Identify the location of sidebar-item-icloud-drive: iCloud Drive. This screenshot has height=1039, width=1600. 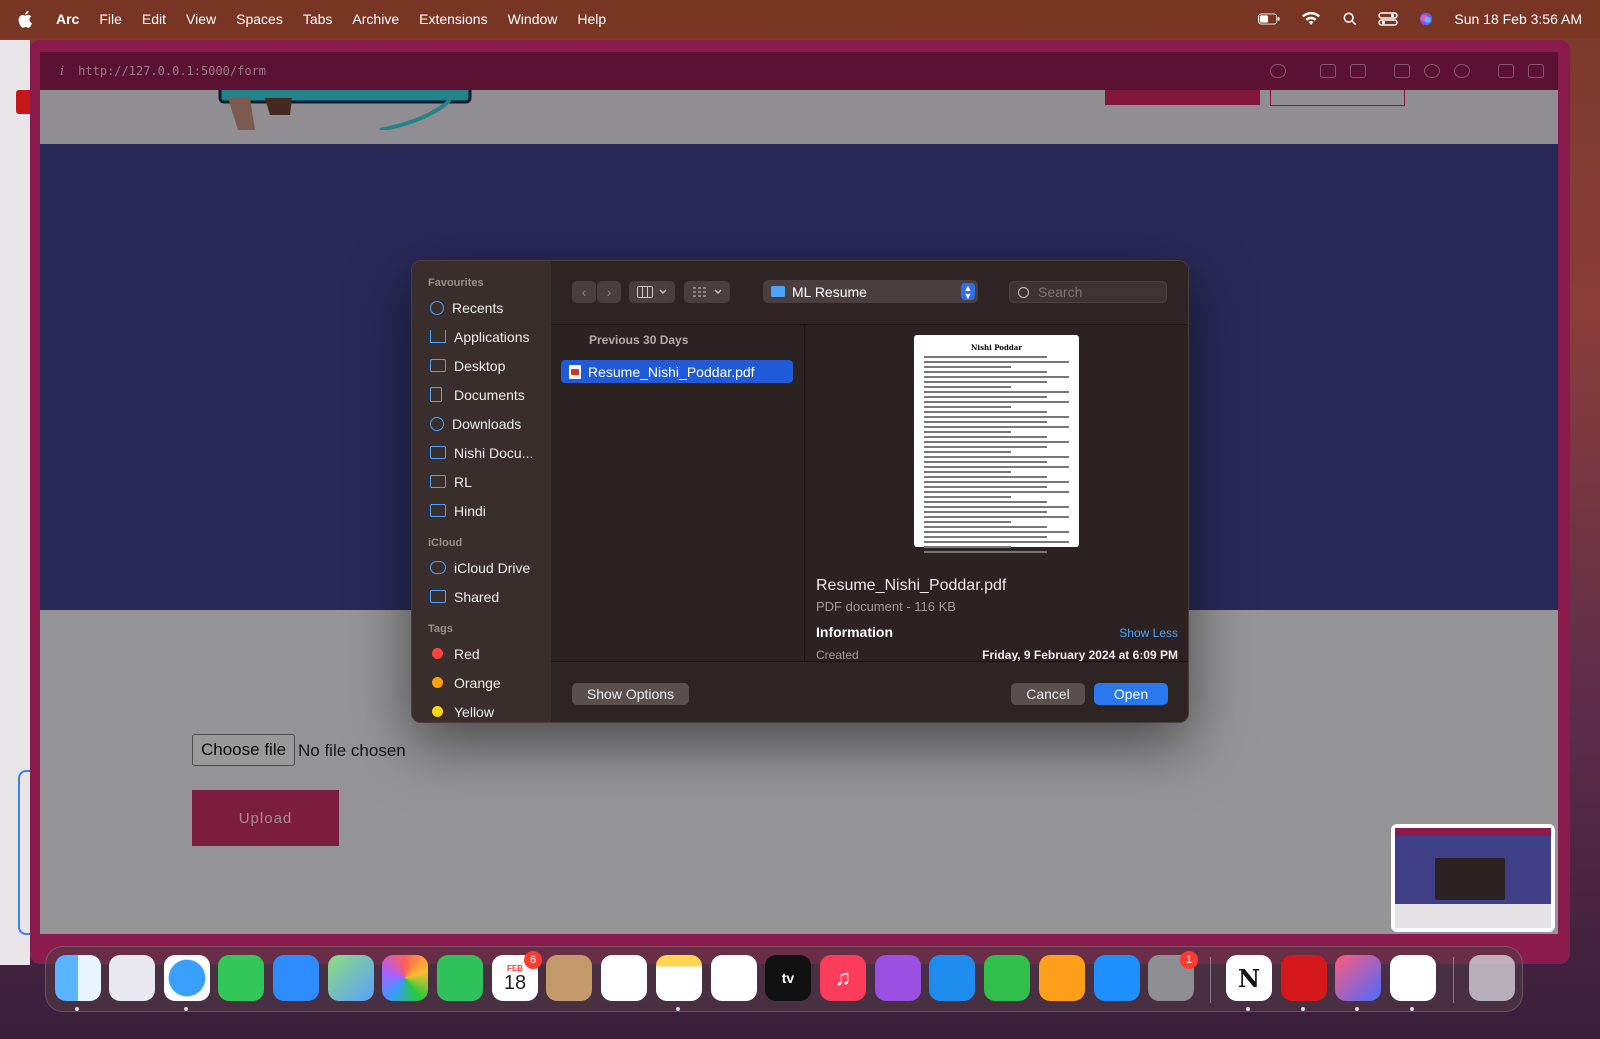
(481, 567).